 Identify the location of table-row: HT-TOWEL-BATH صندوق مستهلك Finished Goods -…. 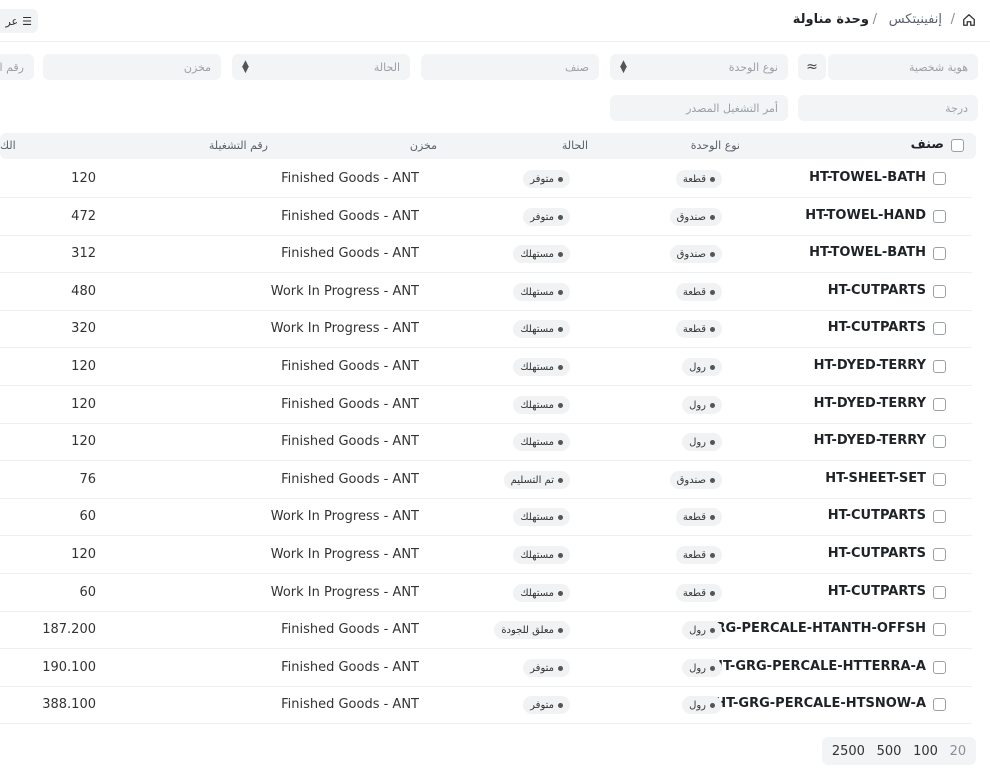
(486, 254).